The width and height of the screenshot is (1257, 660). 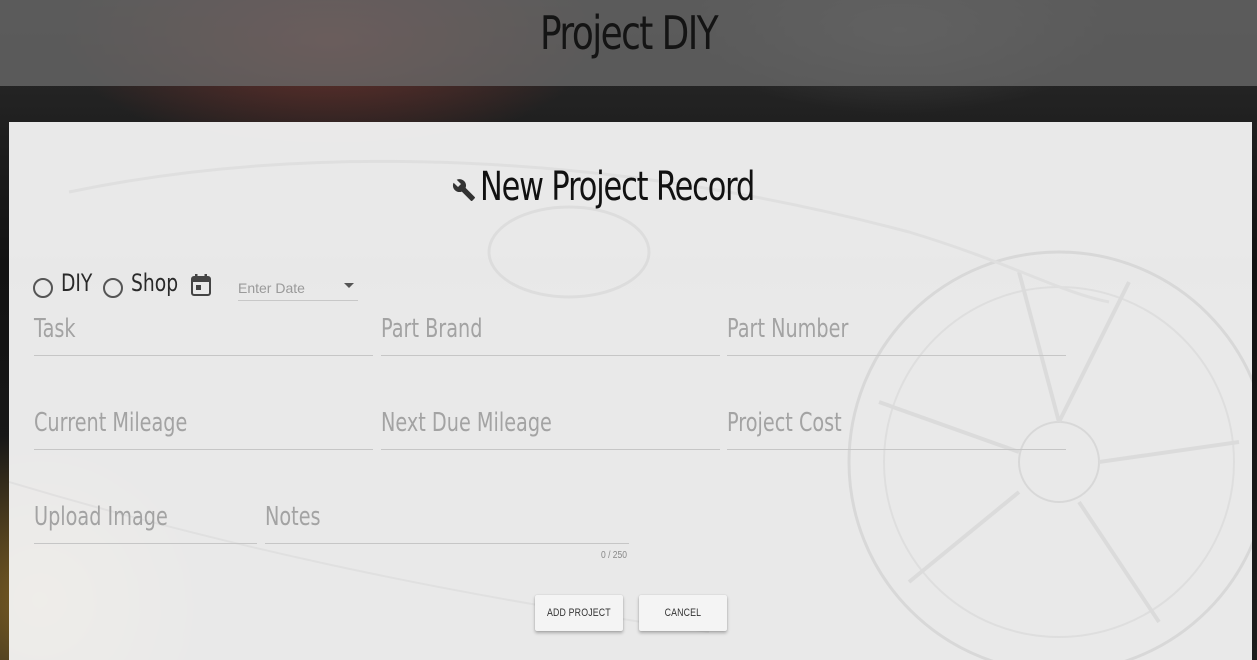 What do you see at coordinates (896, 335) in the screenshot?
I see `part-number-field: Part Number` at bounding box center [896, 335].